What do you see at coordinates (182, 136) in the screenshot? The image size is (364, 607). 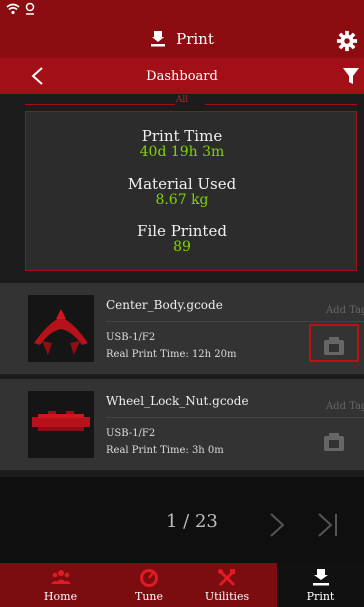 I see `print-time-label: Print Time` at bounding box center [182, 136].